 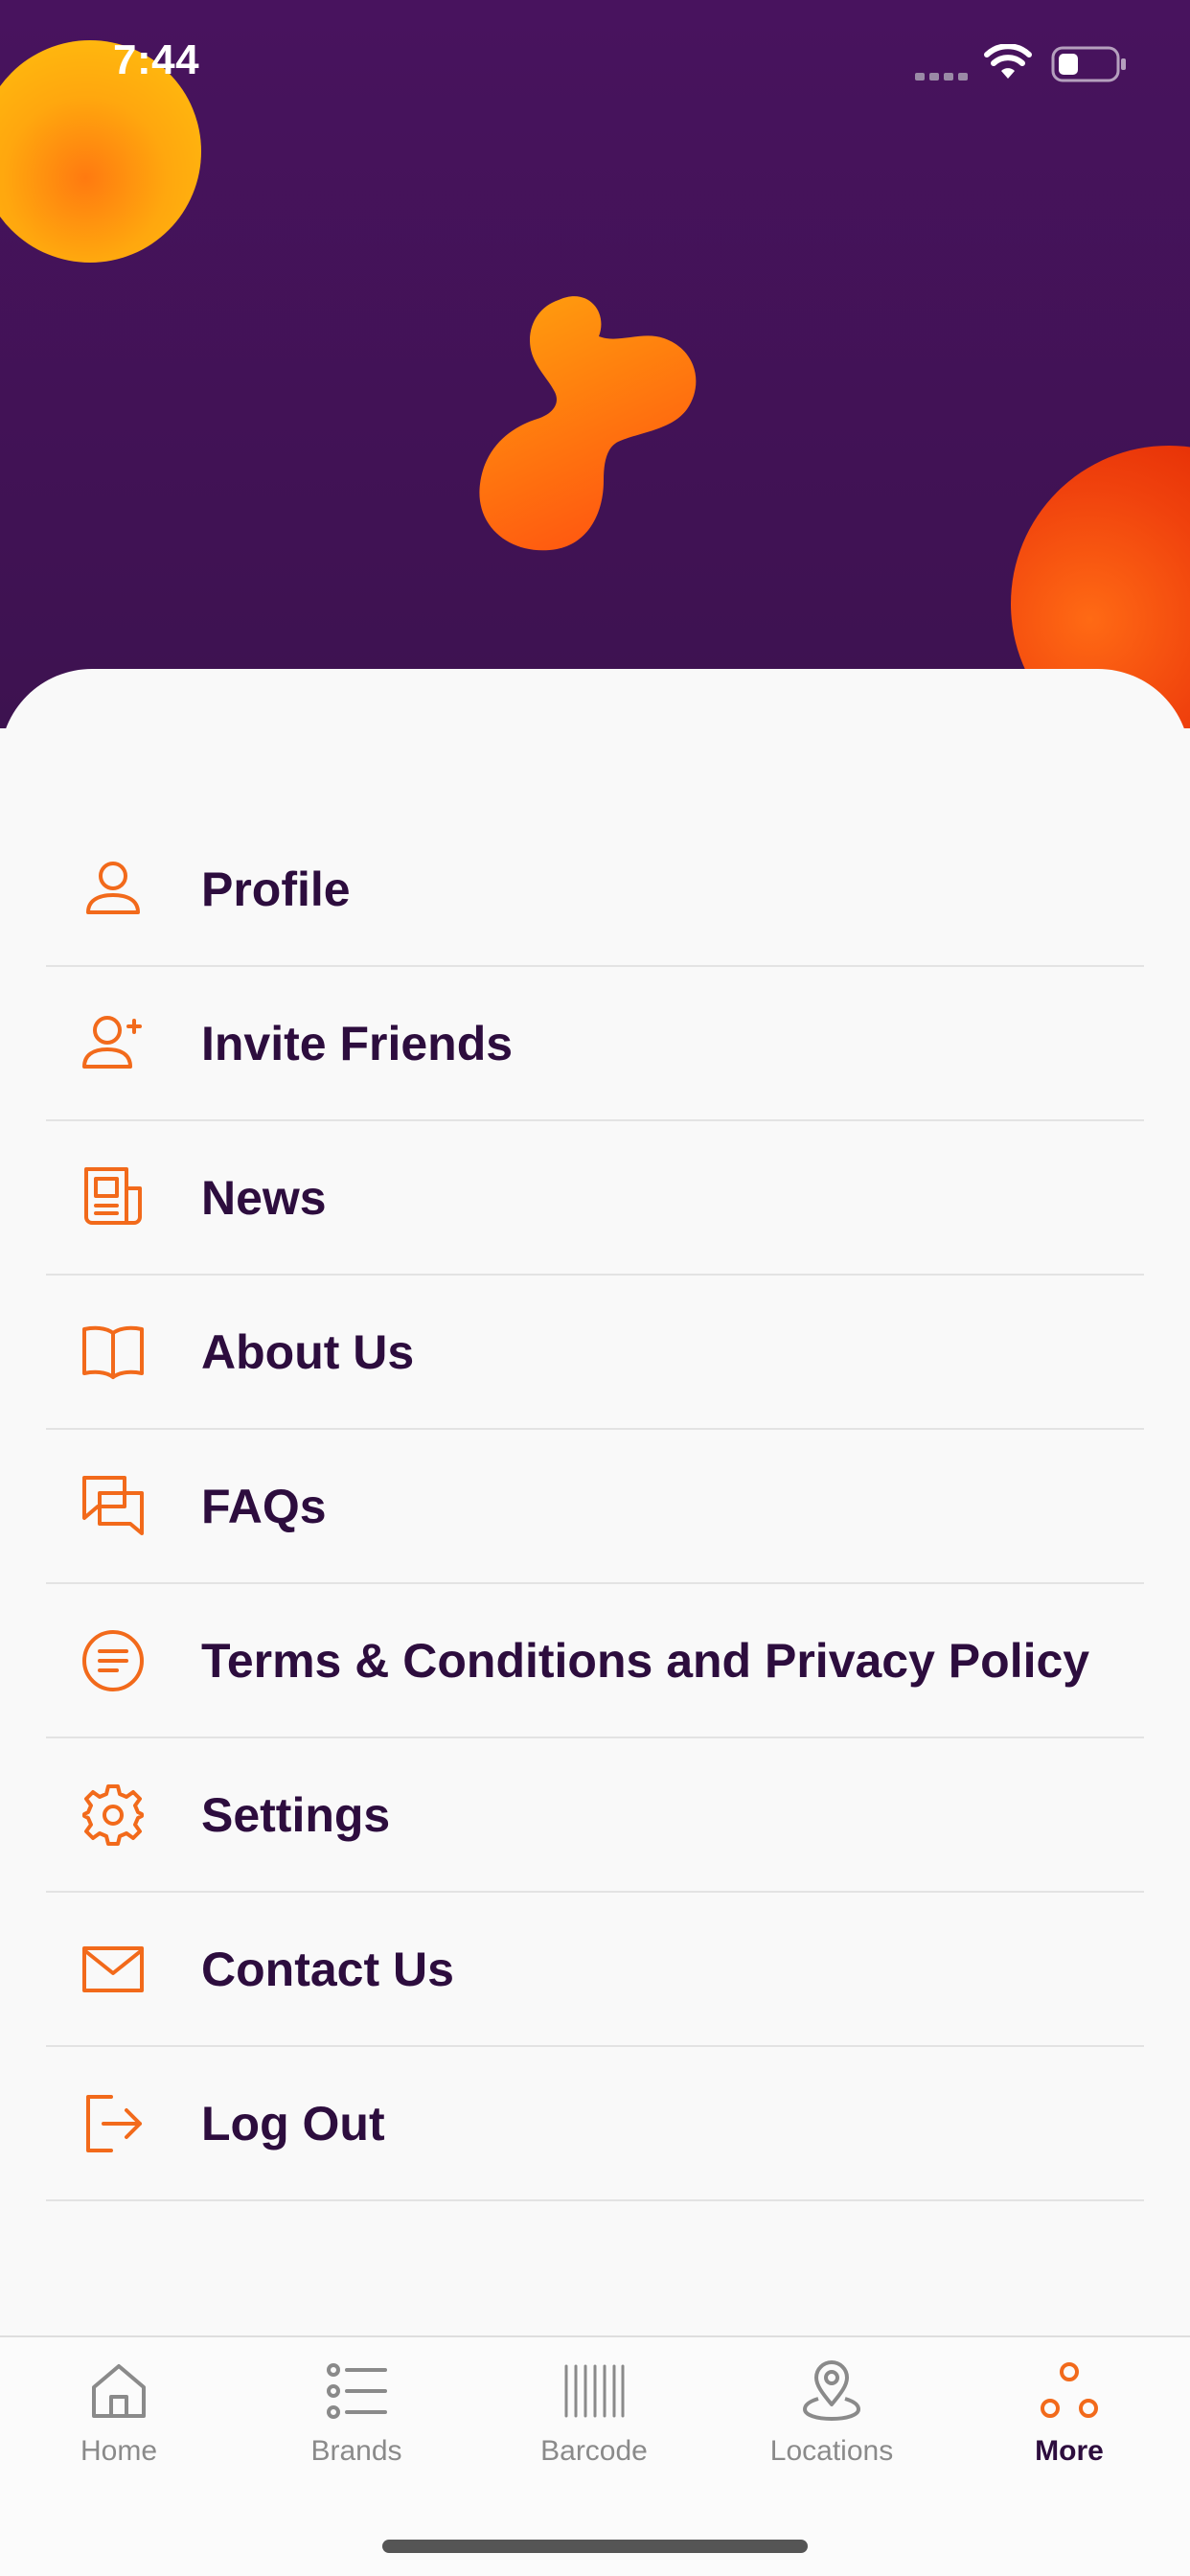 What do you see at coordinates (1070, 2390) in the screenshot?
I see `more-circles-icon` at bounding box center [1070, 2390].